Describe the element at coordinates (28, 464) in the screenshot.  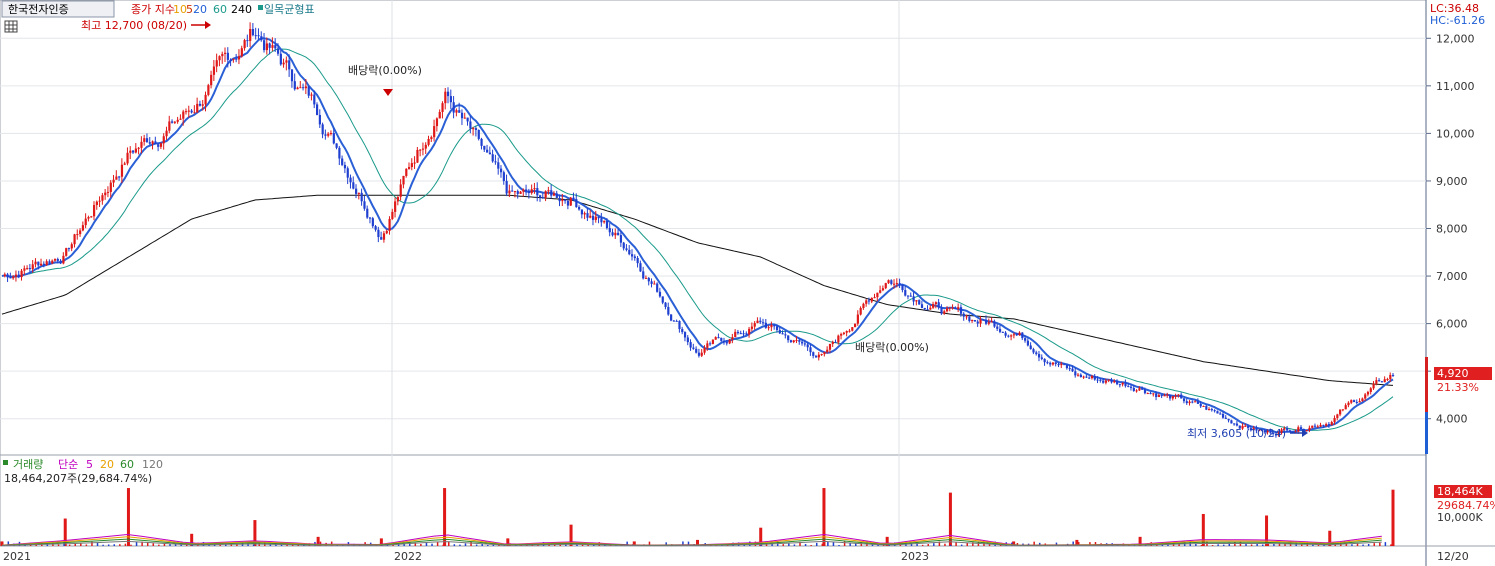
I see `volume-title: 거래량` at that location.